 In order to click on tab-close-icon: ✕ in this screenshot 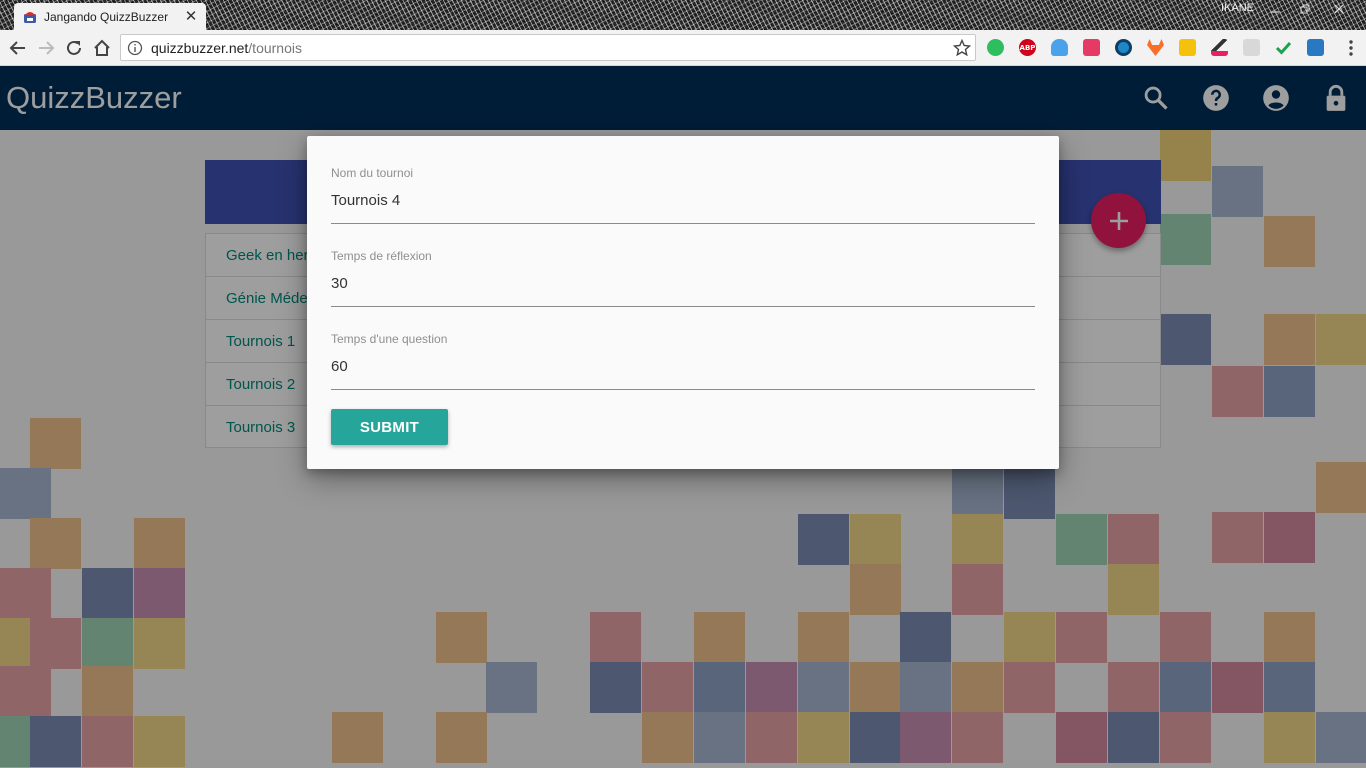, I will do `click(191, 16)`.